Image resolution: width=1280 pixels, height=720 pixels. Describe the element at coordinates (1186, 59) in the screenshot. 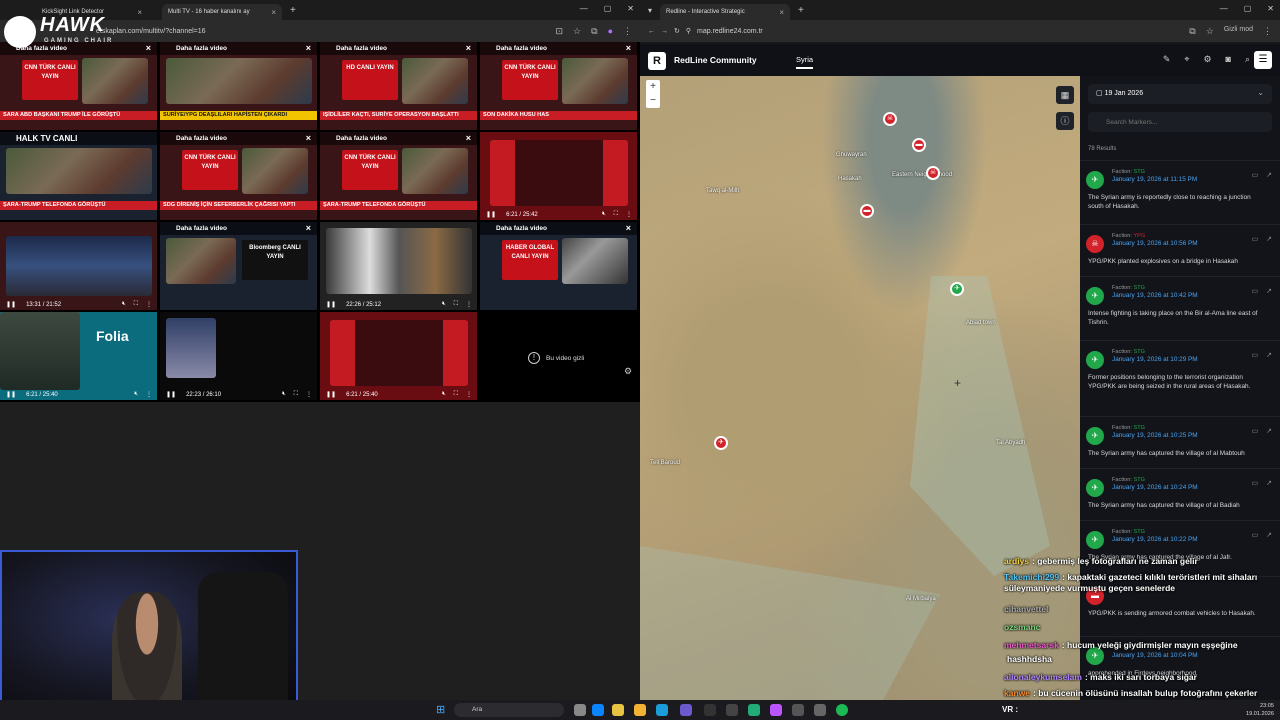

I see `pin-icon: ⌖` at that location.